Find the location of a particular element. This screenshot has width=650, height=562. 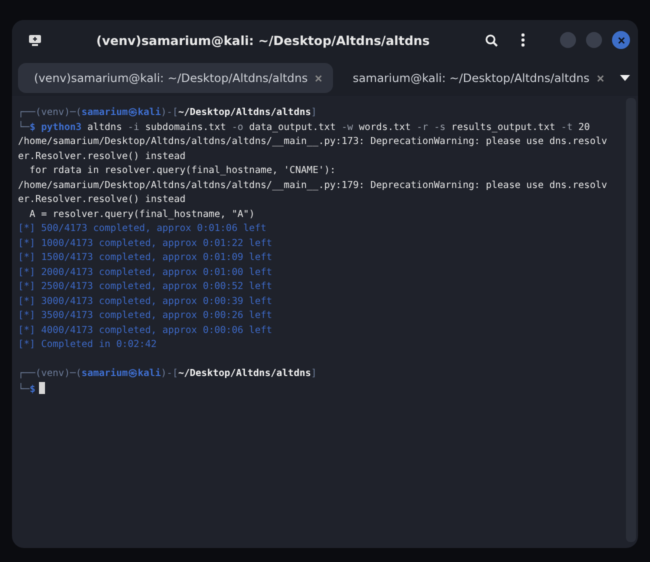

terminal-line: /home/samarium/Desktop/Altdns/altdns/altdns/__main__.py:179: DeprecationWarning: please use dns.resolv is located at coordinates (313, 185).